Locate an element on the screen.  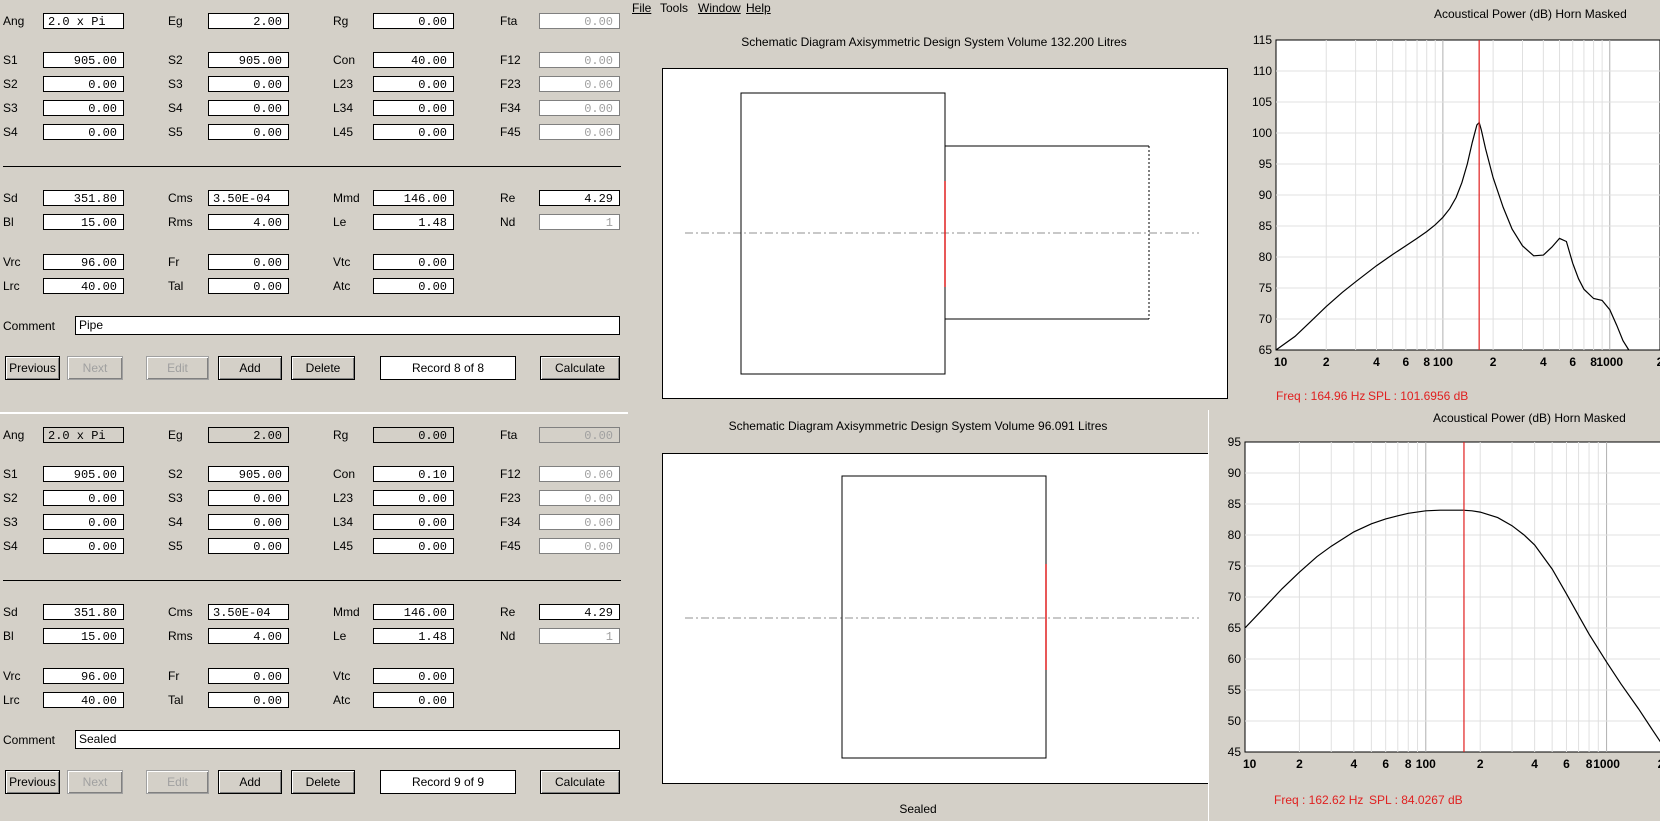
menu-file: File is located at coordinates (641, 8).